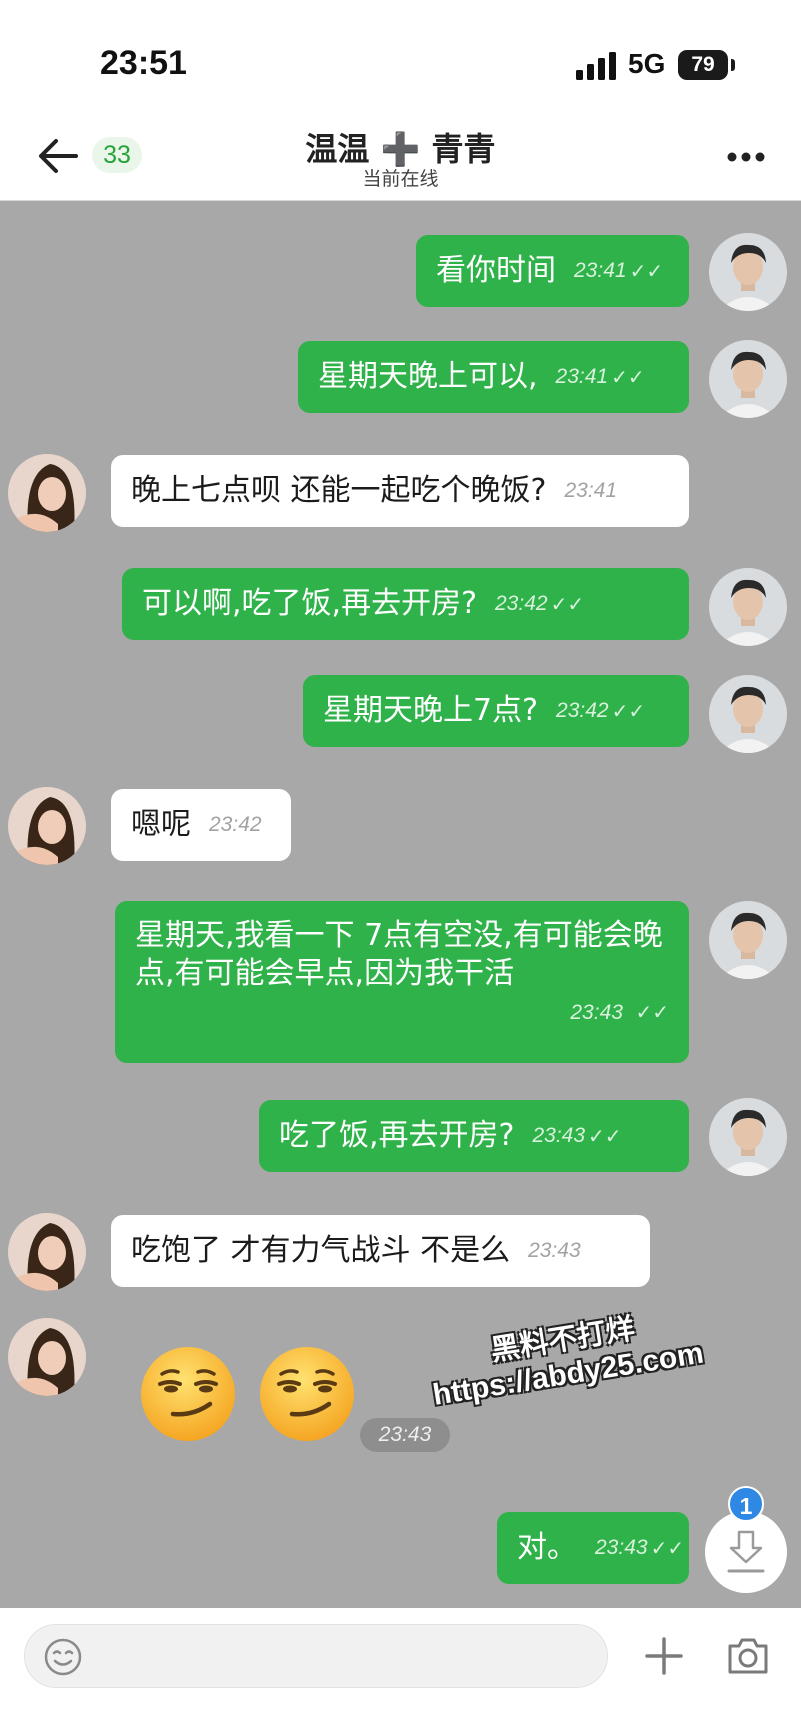 The image size is (801, 1730). I want to click on new-message-count-badge: 1, so click(746, 1504).